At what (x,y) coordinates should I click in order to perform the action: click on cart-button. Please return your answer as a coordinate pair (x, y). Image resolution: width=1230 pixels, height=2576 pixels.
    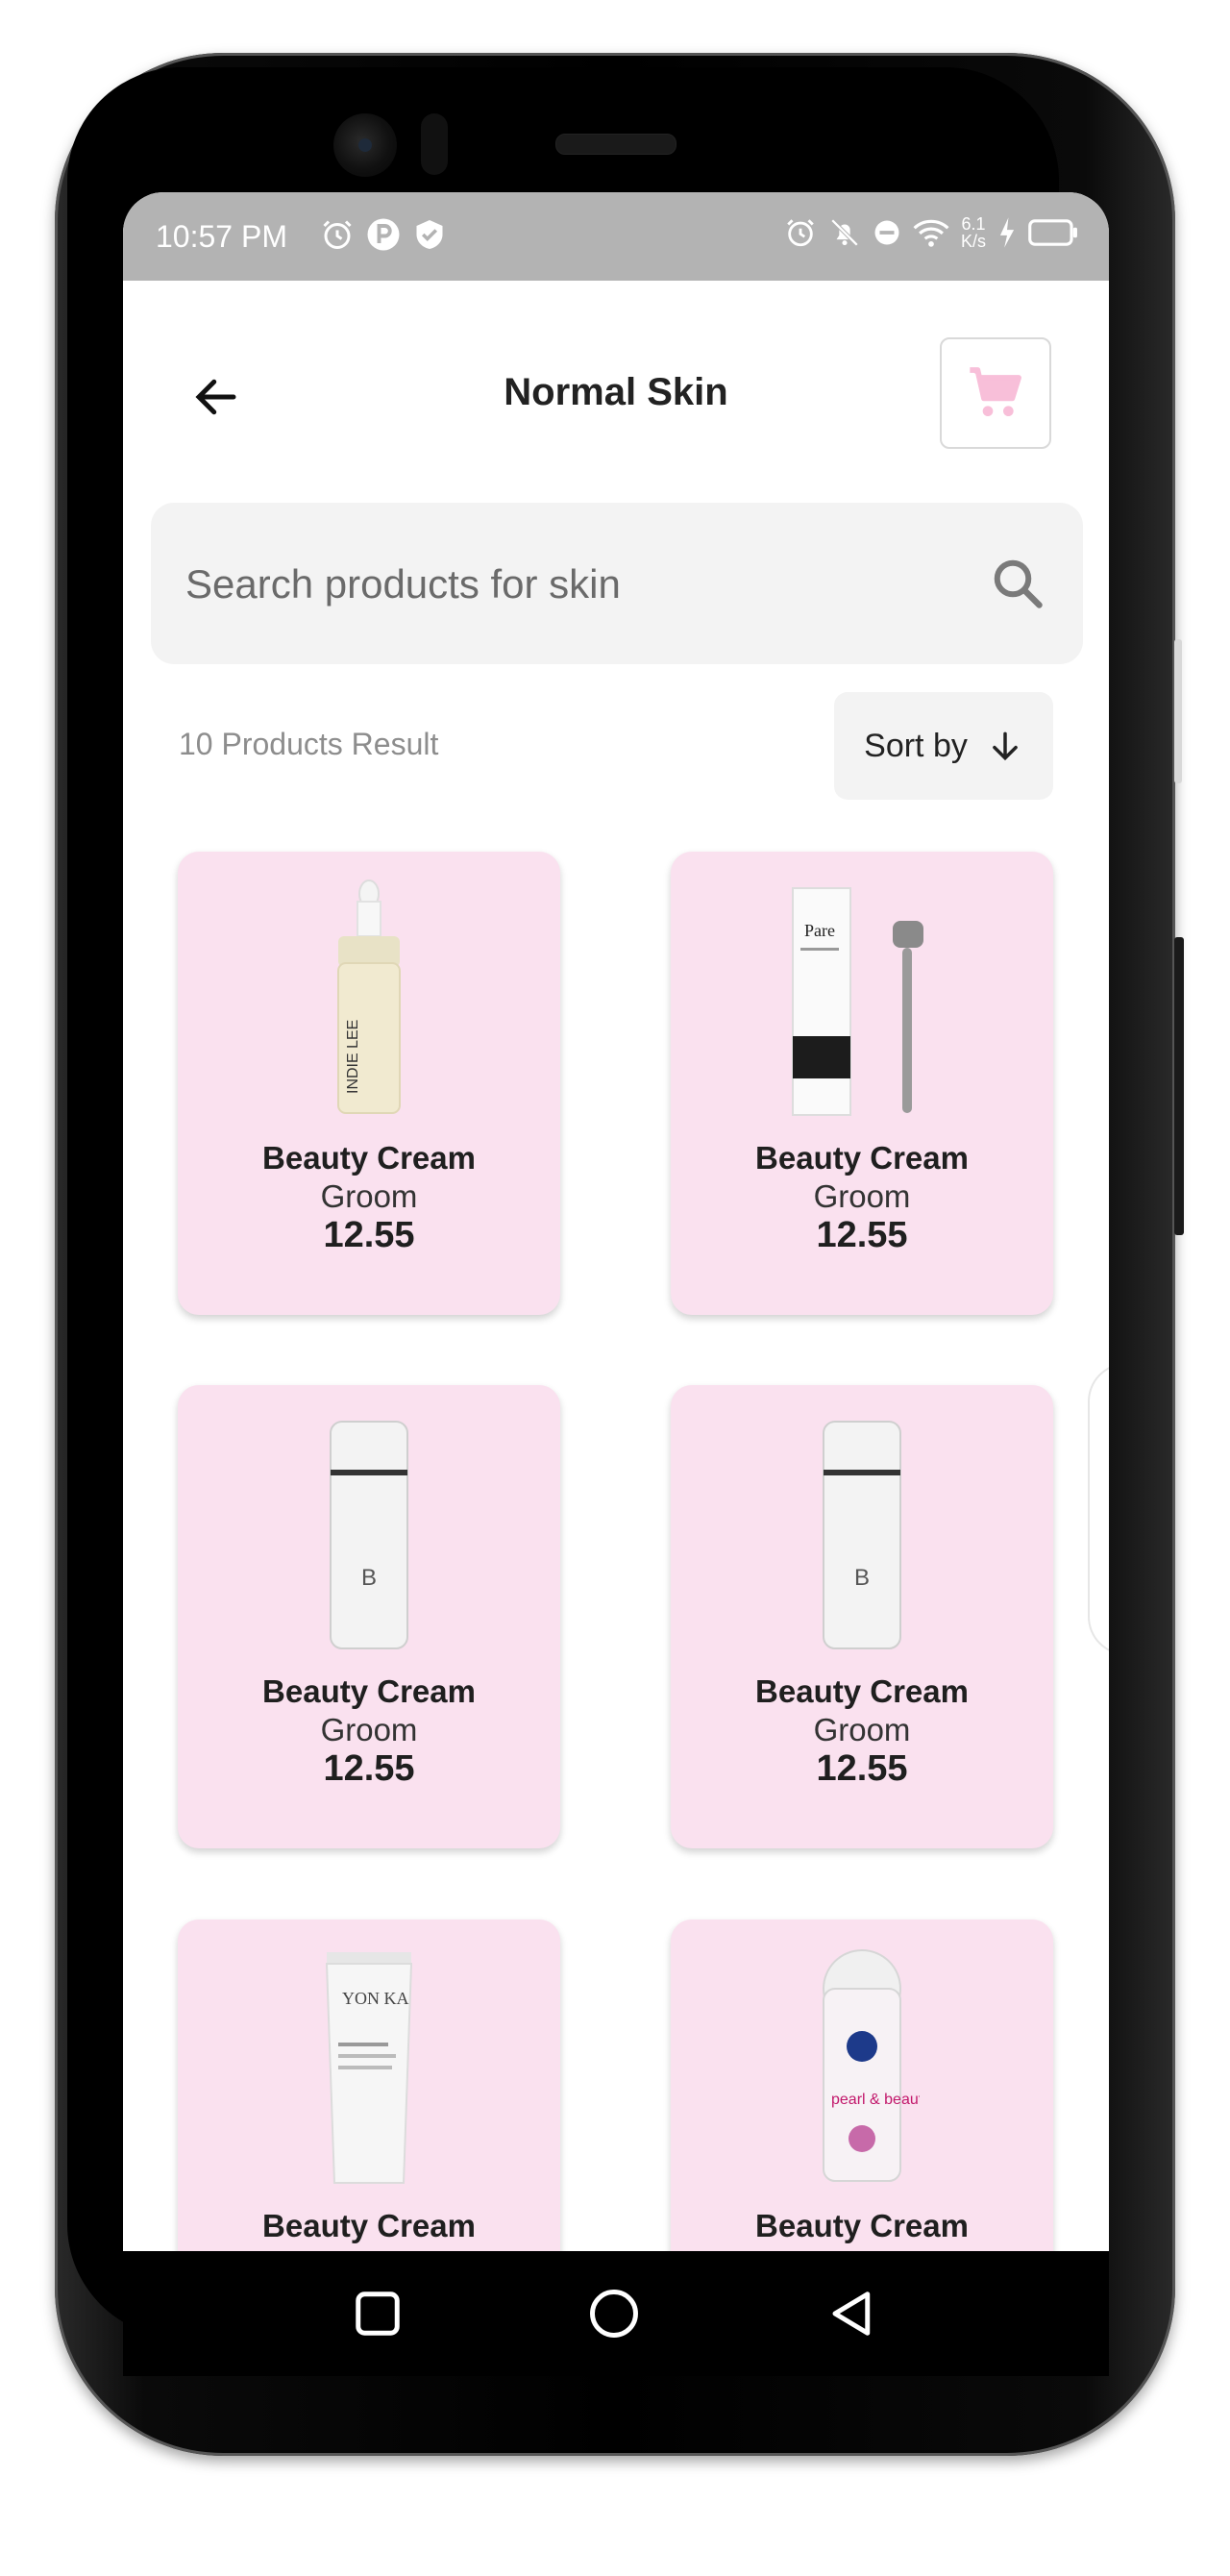
    Looking at the image, I should click on (995, 393).